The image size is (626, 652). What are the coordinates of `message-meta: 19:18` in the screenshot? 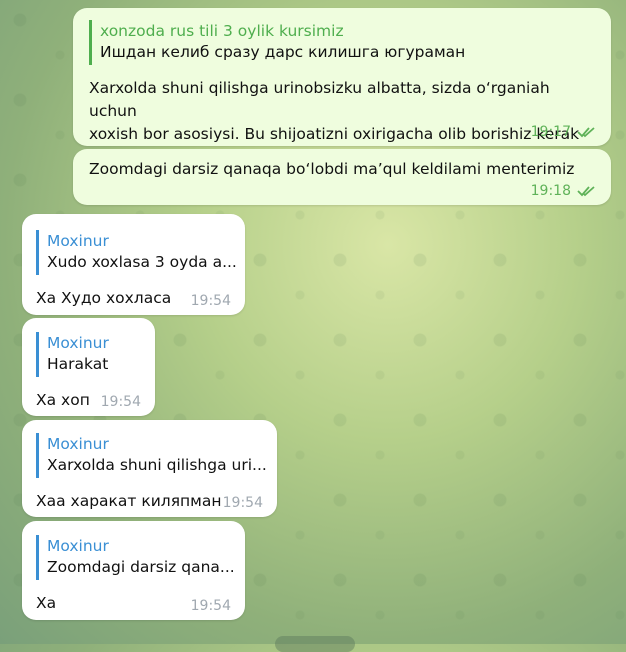 It's located at (564, 191).